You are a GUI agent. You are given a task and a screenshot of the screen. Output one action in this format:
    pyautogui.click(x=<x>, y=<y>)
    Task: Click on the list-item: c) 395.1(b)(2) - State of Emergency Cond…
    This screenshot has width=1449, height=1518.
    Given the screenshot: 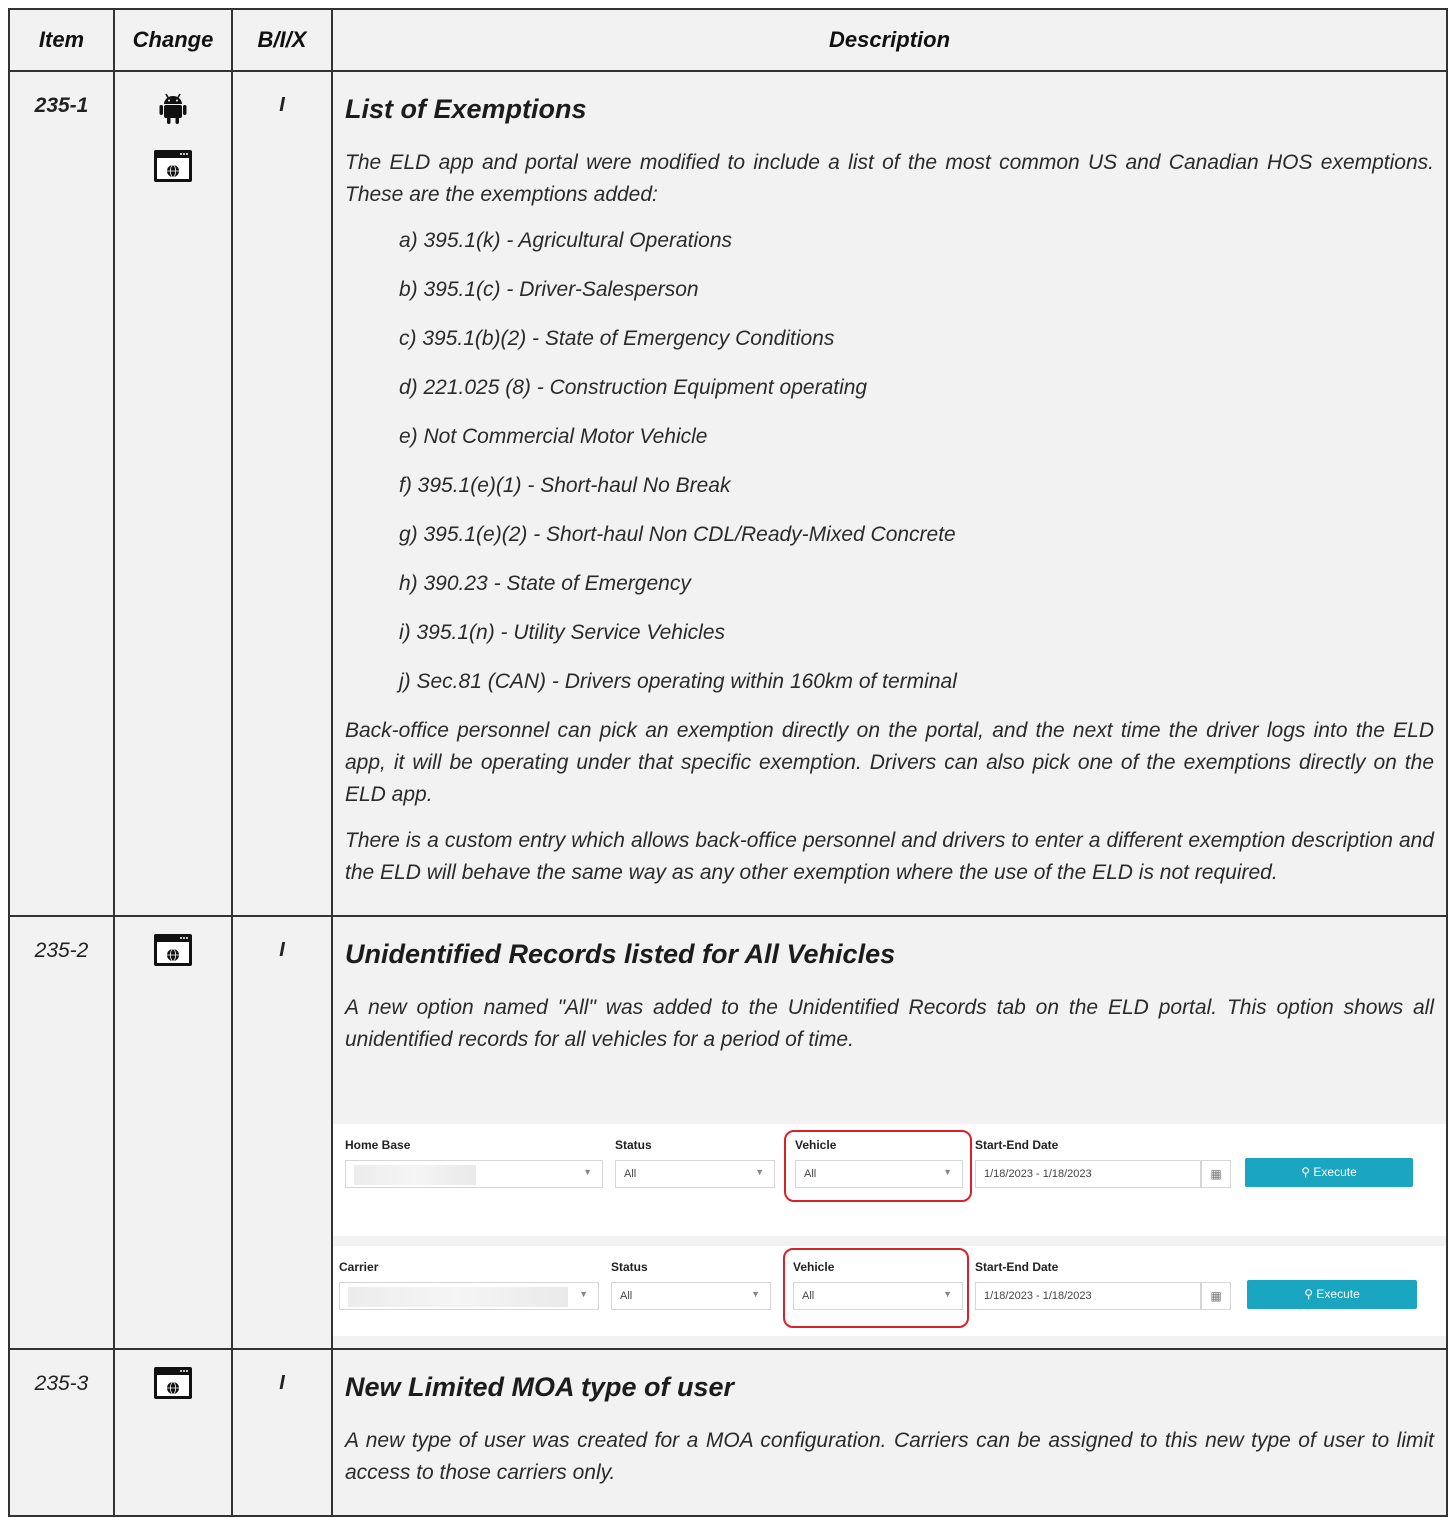 What is the action you would take?
    pyautogui.click(x=617, y=338)
    